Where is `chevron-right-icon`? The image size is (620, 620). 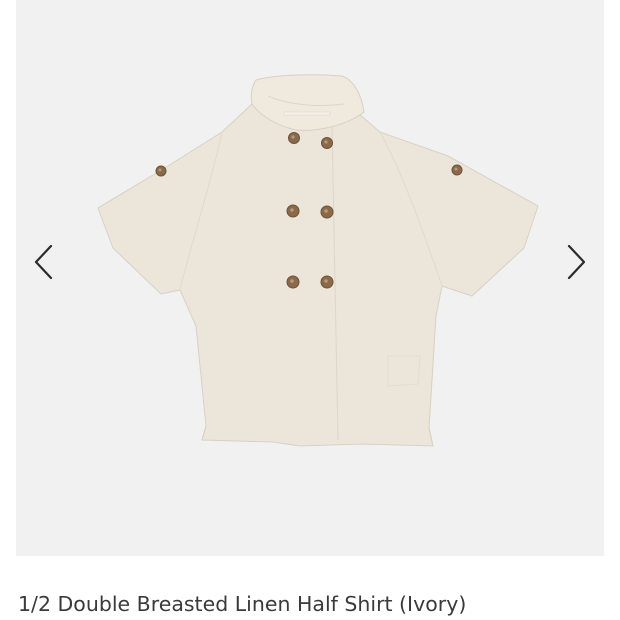 chevron-right-icon is located at coordinates (576, 262).